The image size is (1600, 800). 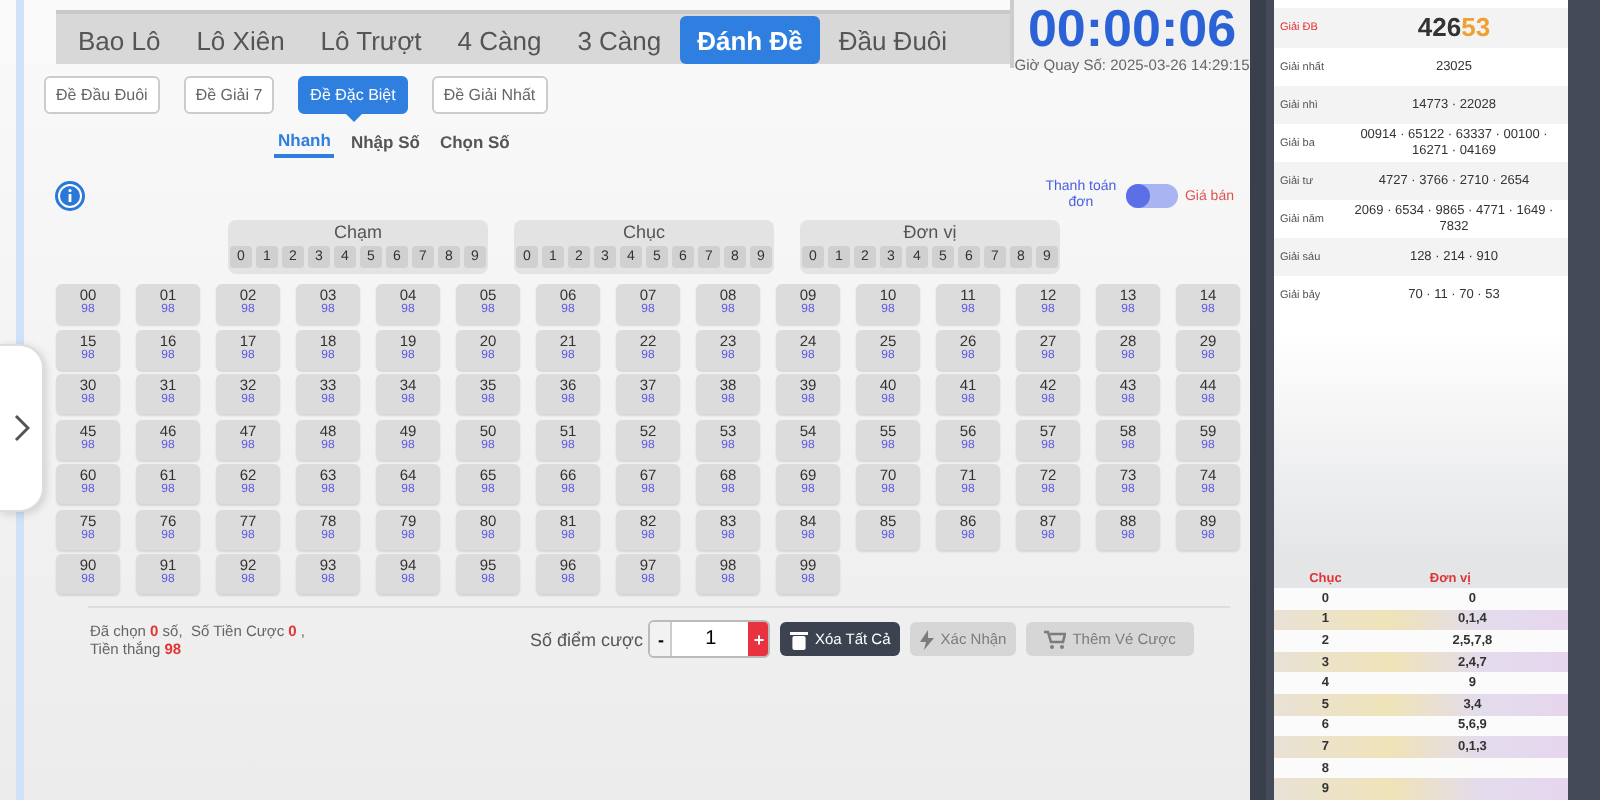 I want to click on bet-input: 1, so click(x=709, y=639).